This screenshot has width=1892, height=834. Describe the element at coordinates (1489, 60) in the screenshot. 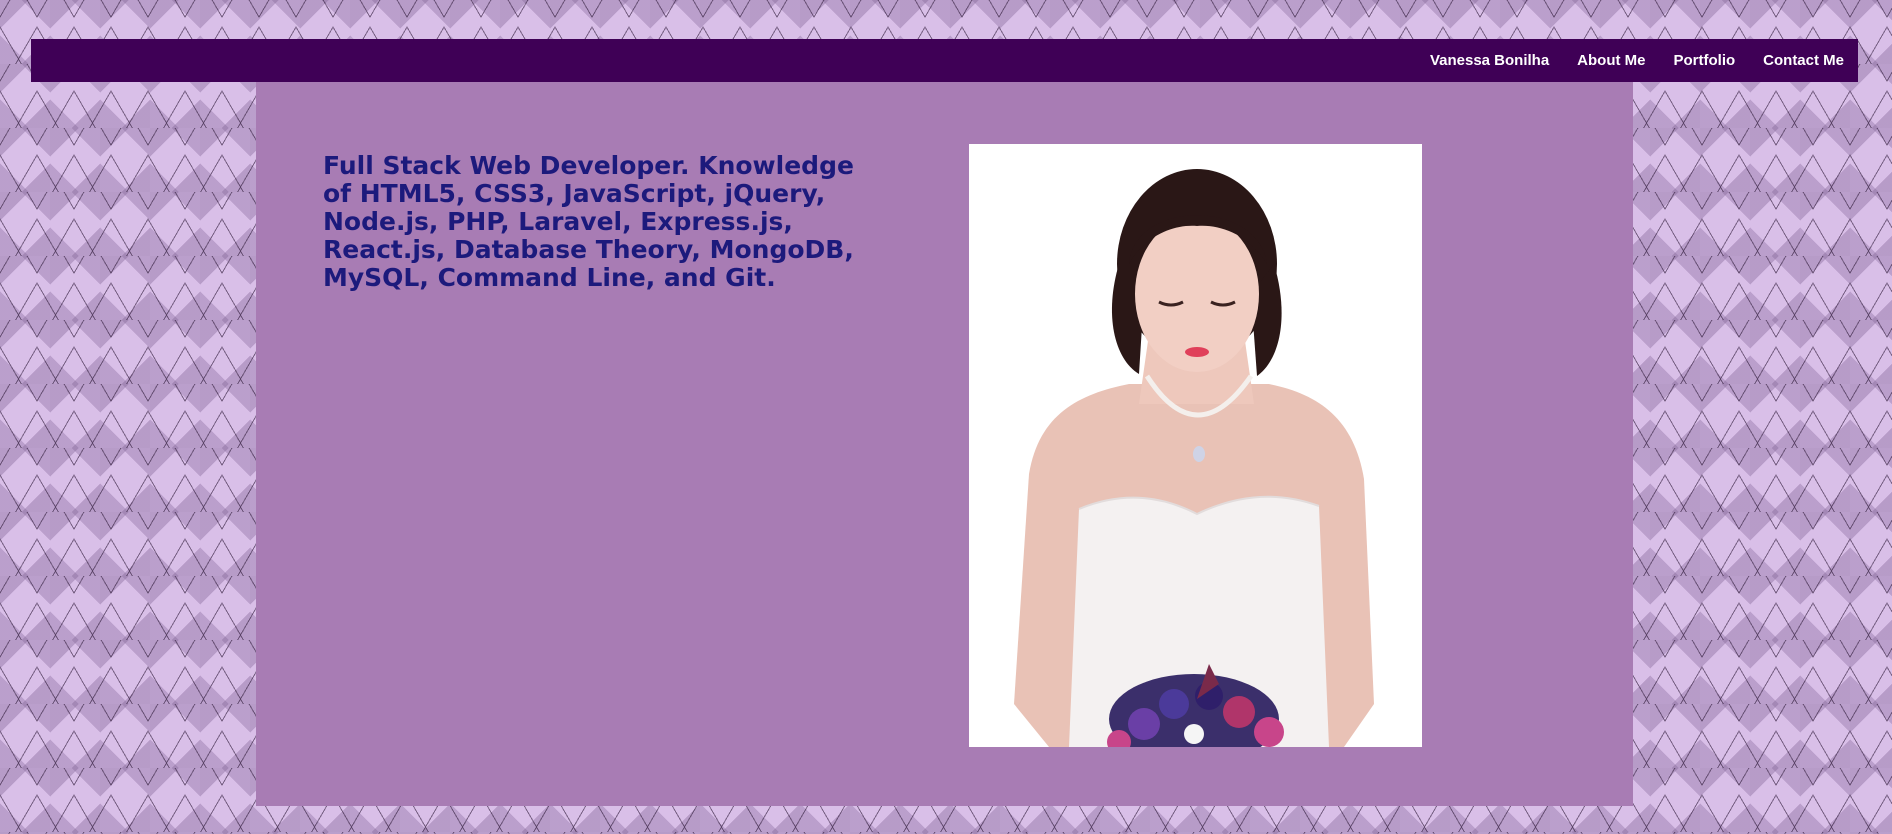

I see `nav-link-home: Vanessa Bonilha` at that location.